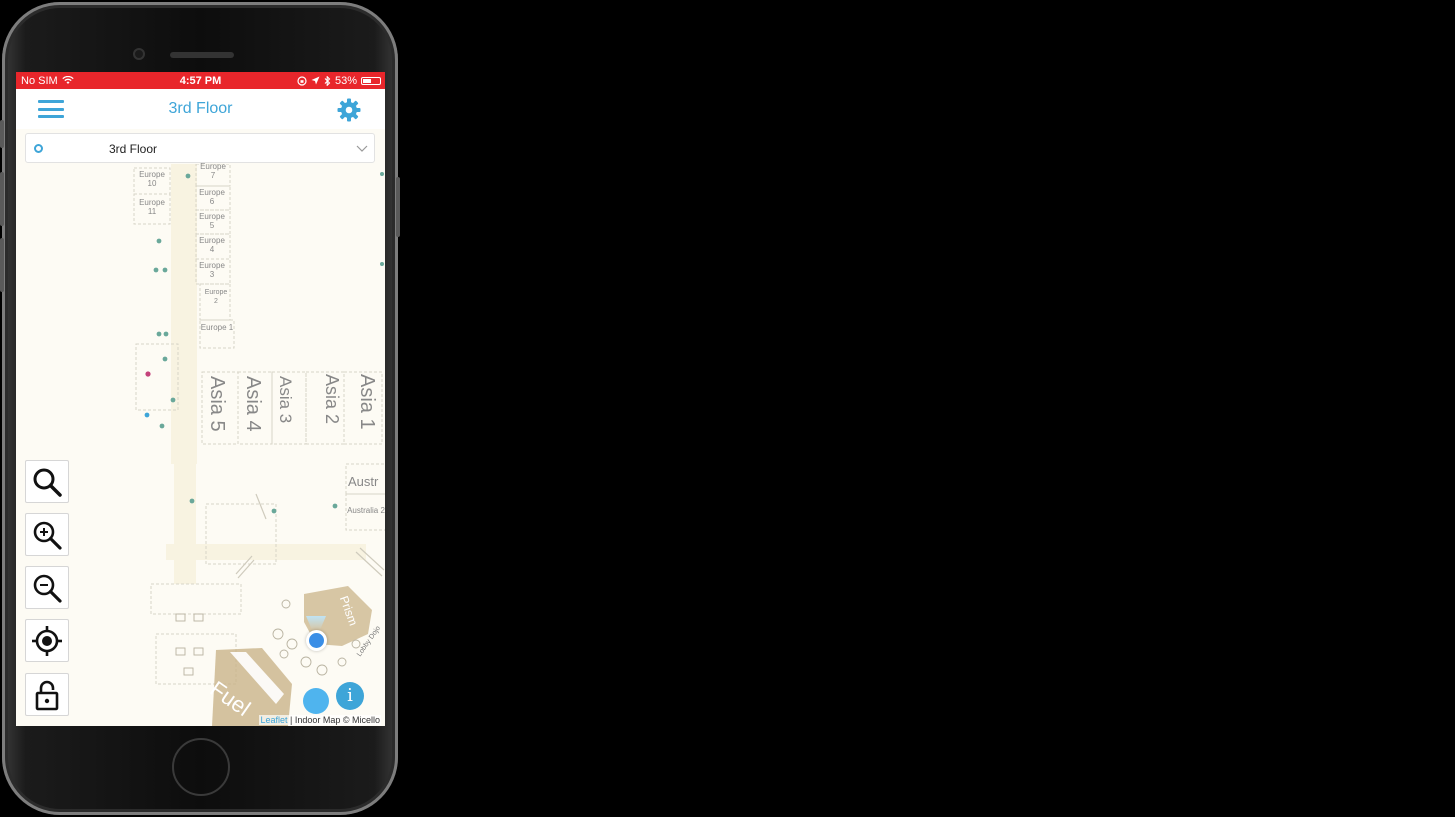  What do you see at coordinates (216, 297) in the screenshot?
I see `room-label: Europe 2` at bounding box center [216, 297].